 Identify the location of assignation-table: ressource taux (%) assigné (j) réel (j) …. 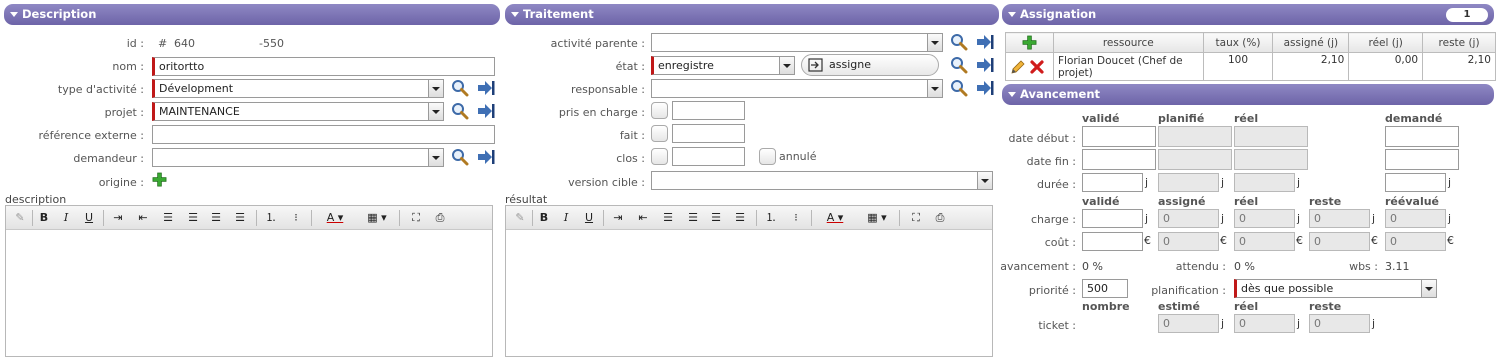
(1250, 56).